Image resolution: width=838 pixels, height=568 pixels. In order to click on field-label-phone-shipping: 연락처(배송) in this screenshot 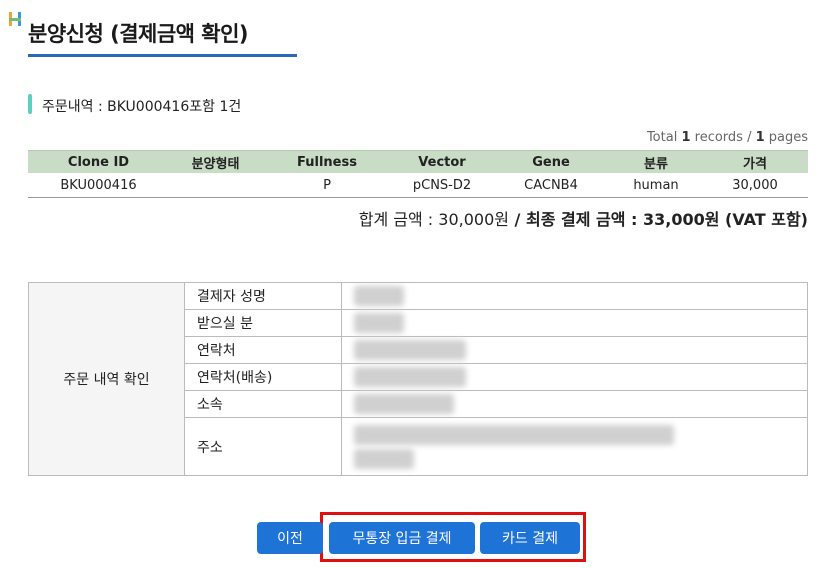, I will do `click(263, 377)`.